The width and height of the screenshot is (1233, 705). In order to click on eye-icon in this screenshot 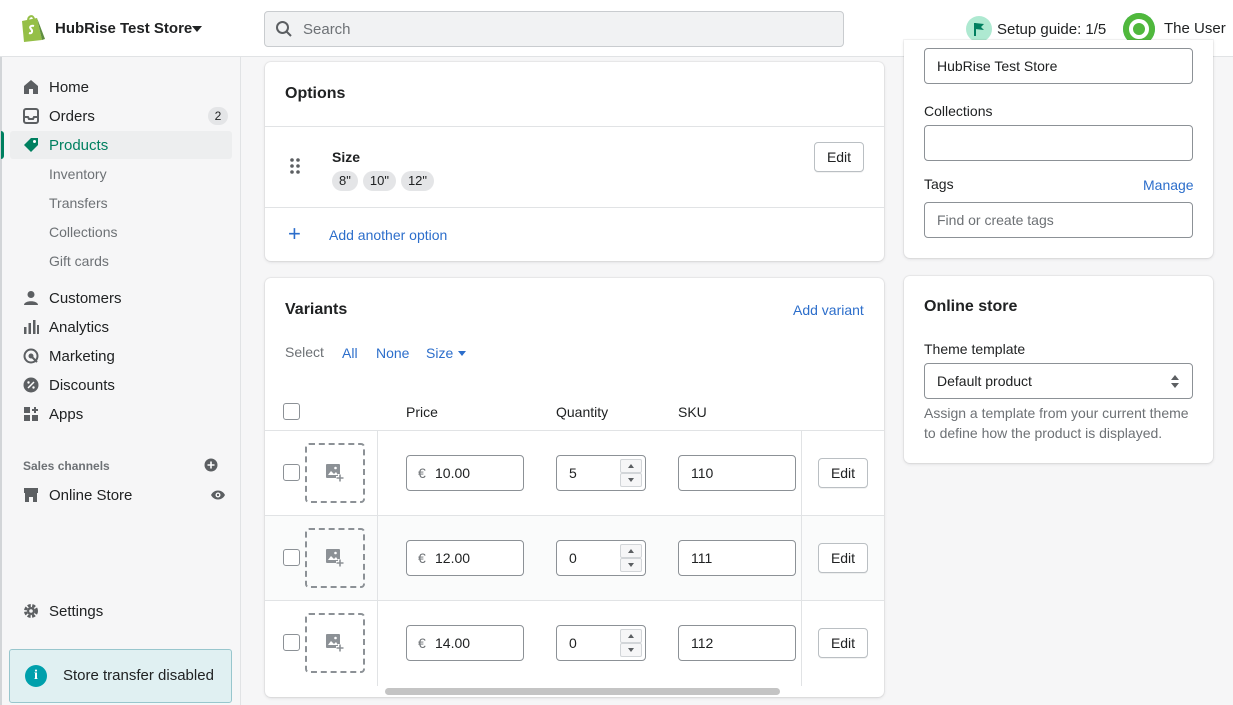, I will do `click(218, 495)`.